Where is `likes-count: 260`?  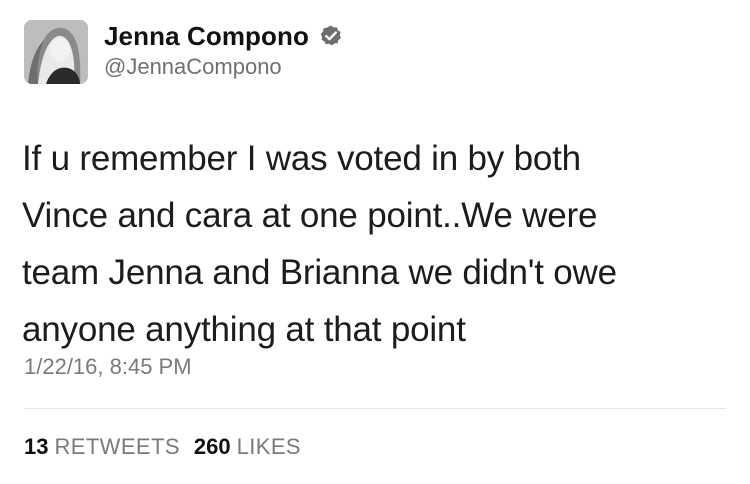 likes-count: 260 is located at coordinates (212, 446).